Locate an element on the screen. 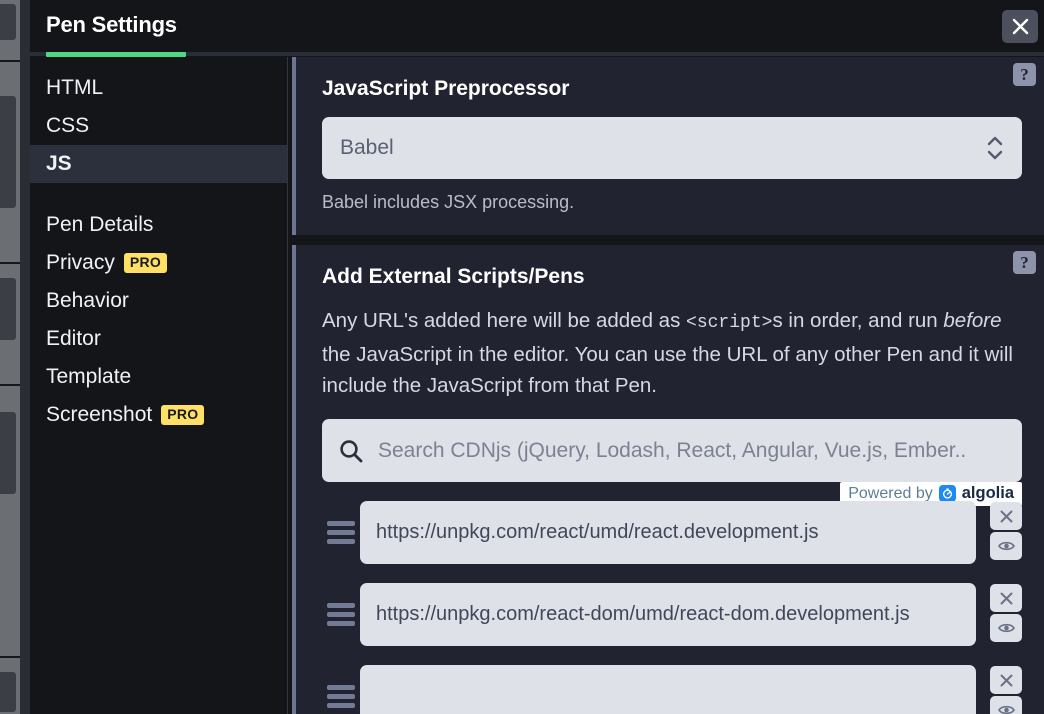 This screenshot has width=1044, height=714. preprocessor-select-value: Babel is located at coordinates (367, 147).